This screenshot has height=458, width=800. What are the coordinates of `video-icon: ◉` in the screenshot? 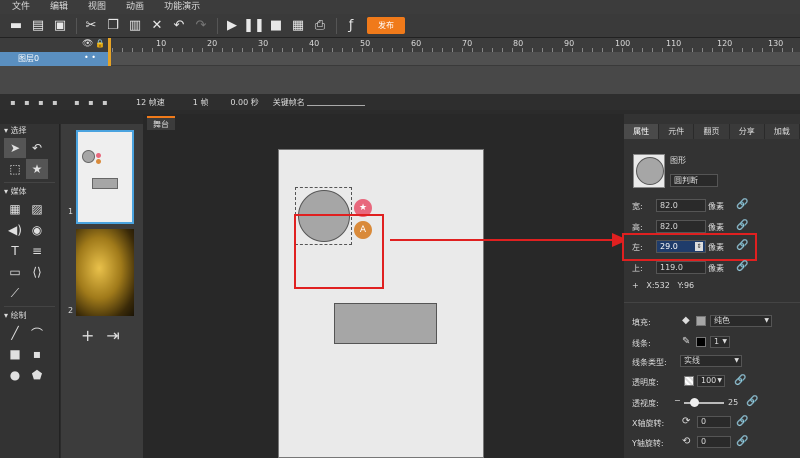 It's located at (37, 230).